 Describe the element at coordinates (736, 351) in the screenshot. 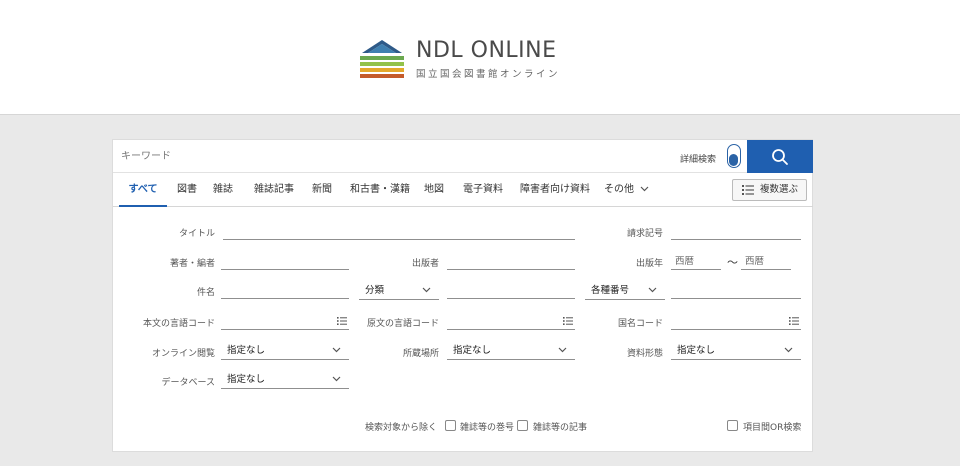

I see `material-form-select: 指定なし` at that location.